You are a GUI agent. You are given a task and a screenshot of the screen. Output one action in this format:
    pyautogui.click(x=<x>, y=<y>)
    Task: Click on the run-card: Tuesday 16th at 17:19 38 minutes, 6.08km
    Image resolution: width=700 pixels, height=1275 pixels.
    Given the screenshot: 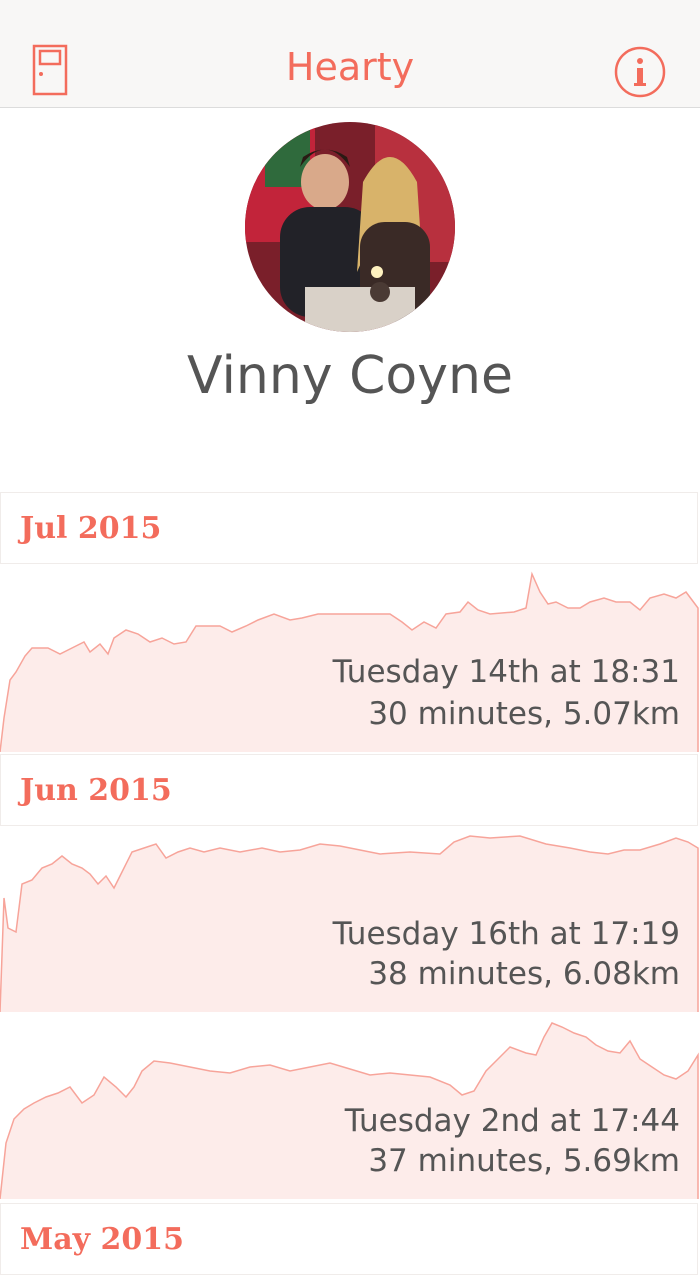 What is the action you would take?
    pyautogui.click(x=350, y=920)
    